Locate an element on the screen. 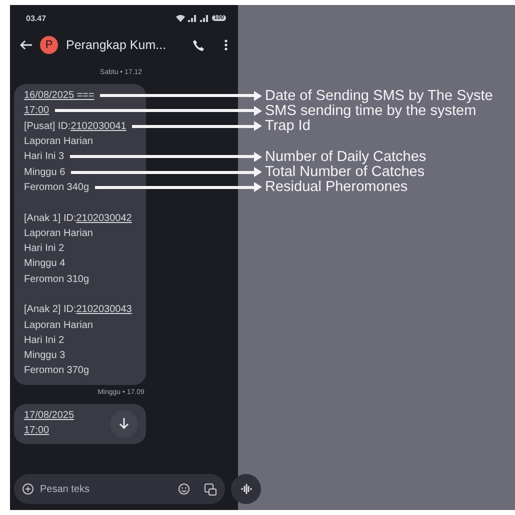 The image size is (515, 515). annotation-label: Date of Sending SMS by The Syste is located at coordinates (379, 96).